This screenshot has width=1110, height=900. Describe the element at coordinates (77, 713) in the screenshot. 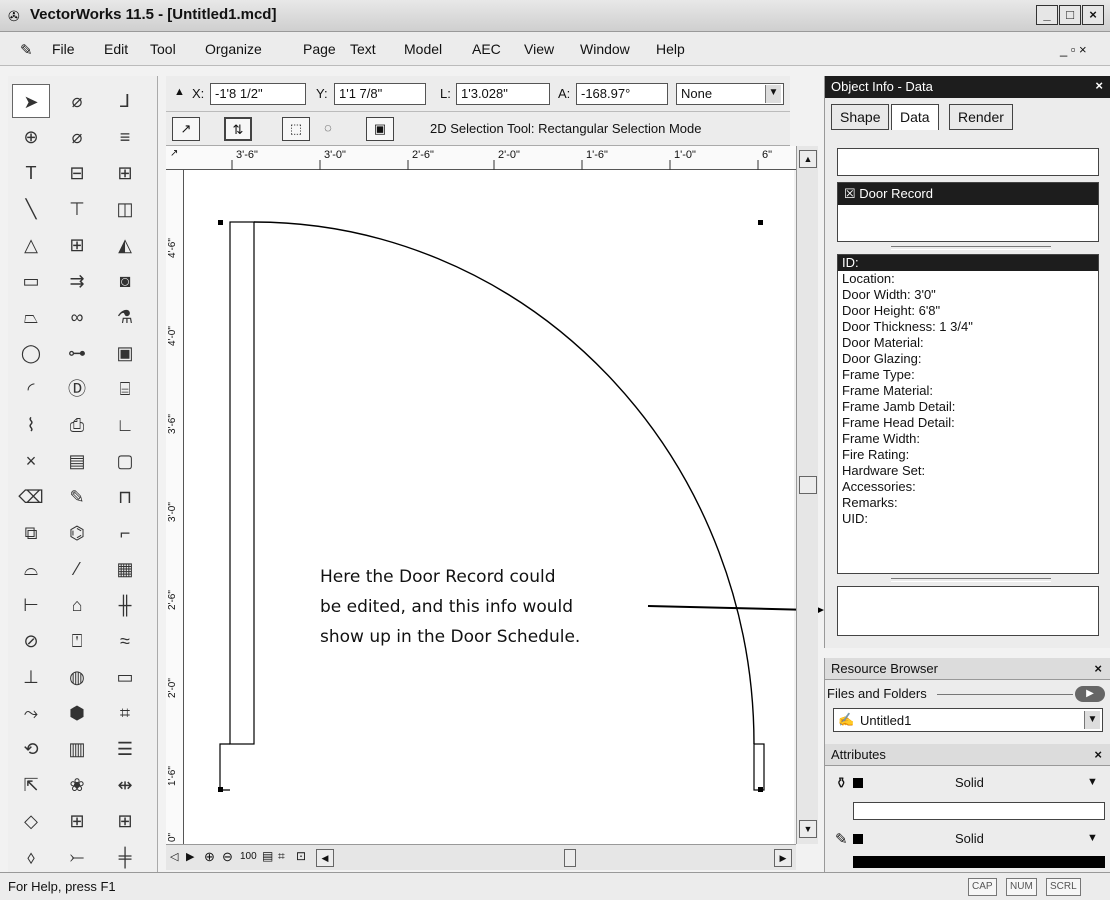

I see `cube-tool-icon: ⬢` at that location.